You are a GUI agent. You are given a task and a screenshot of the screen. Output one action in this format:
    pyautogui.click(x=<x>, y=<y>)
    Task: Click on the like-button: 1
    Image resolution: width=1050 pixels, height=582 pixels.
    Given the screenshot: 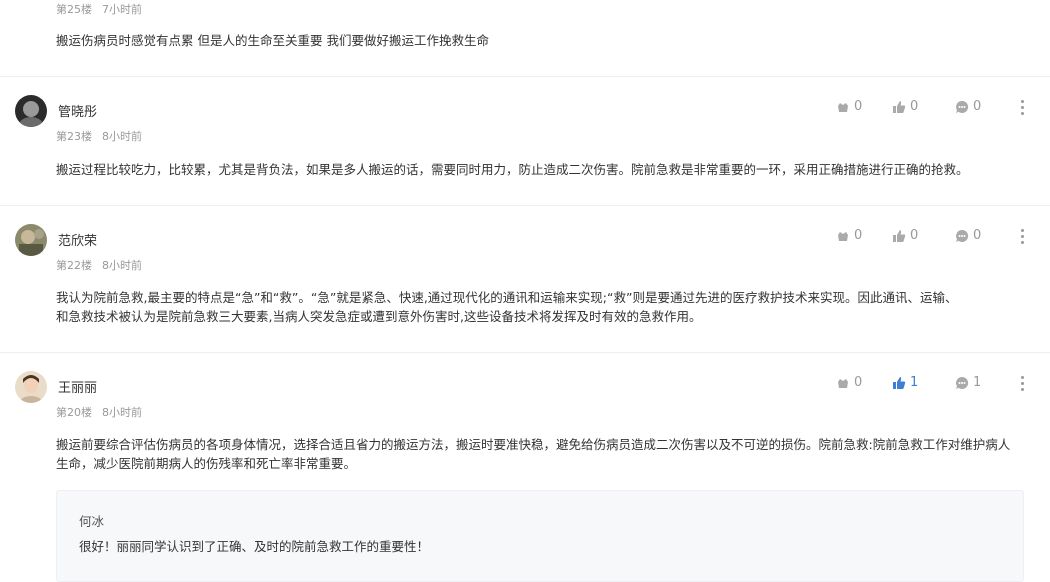 What is the action you would take?
    pyautogui.click(x=905, y=382)
    